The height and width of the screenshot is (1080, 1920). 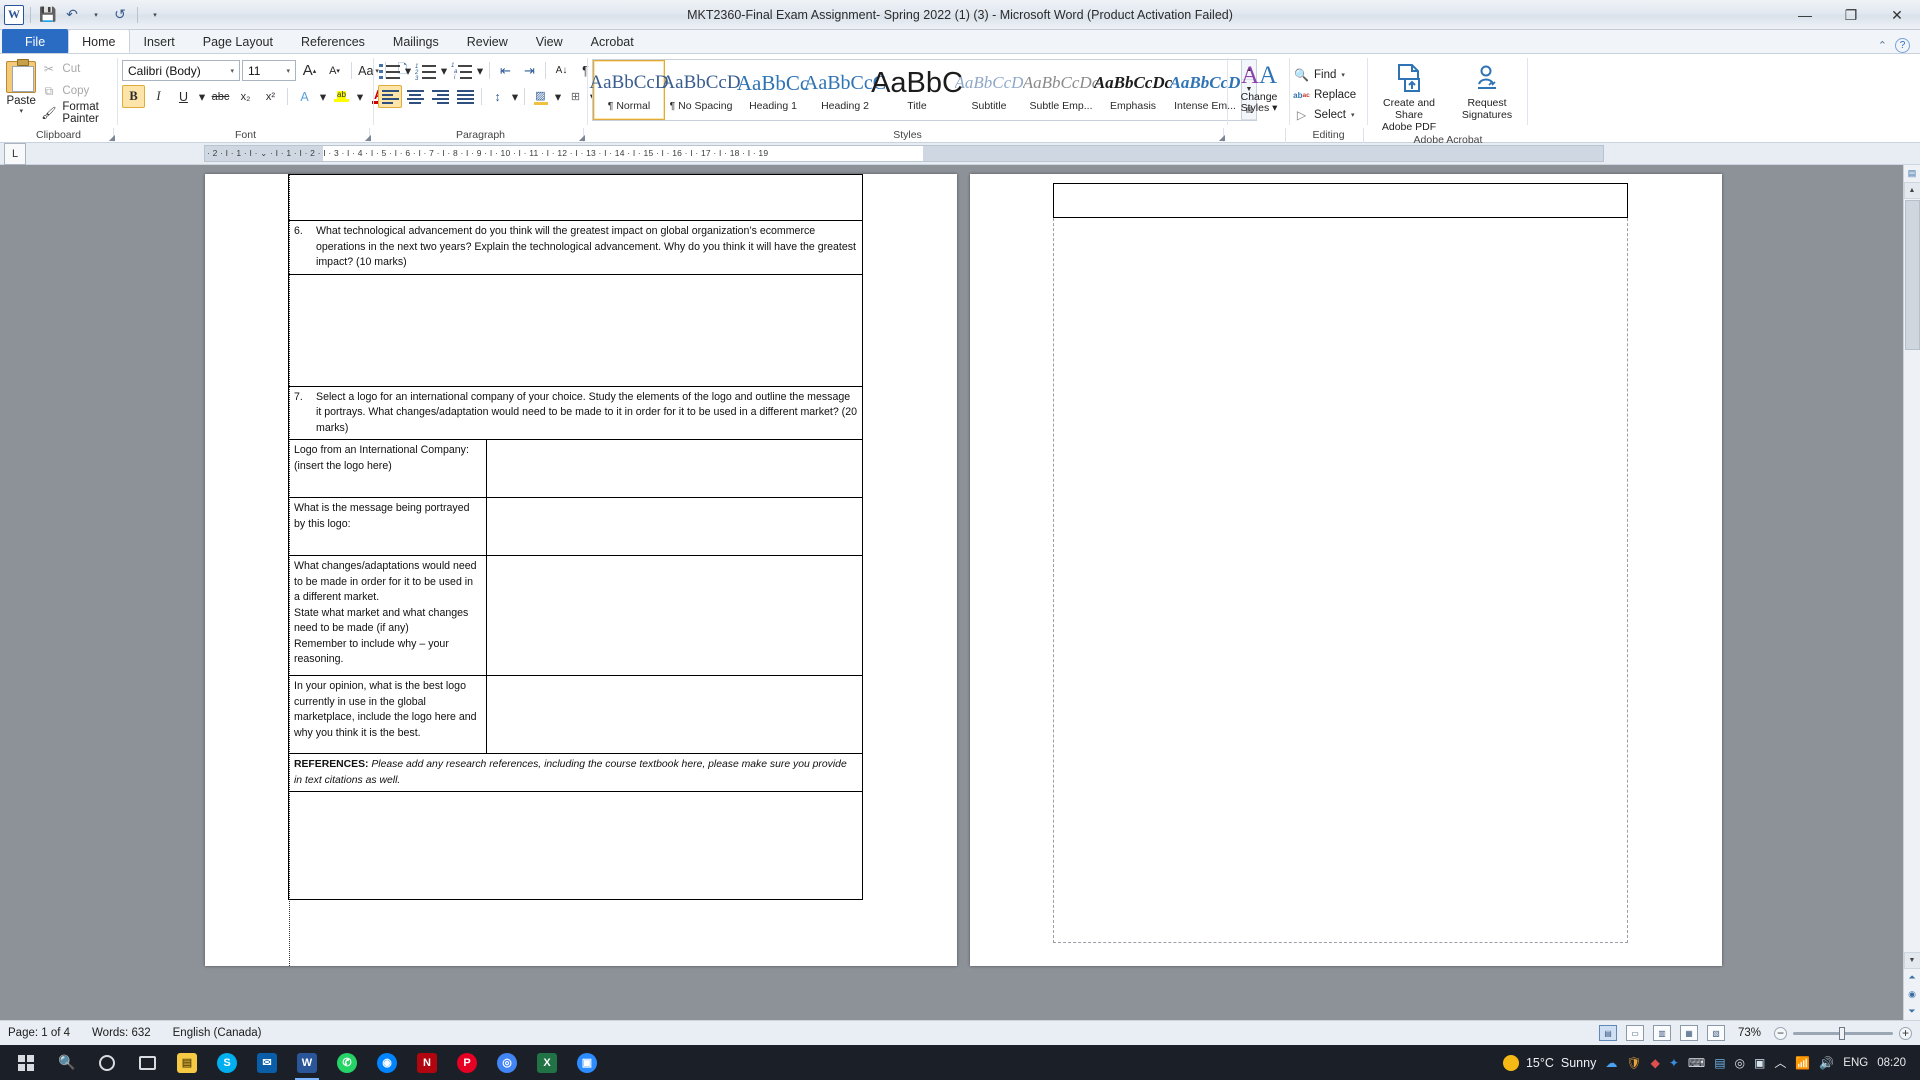 I want to click on zoom-thumb, so click(x=1842, y=1033).